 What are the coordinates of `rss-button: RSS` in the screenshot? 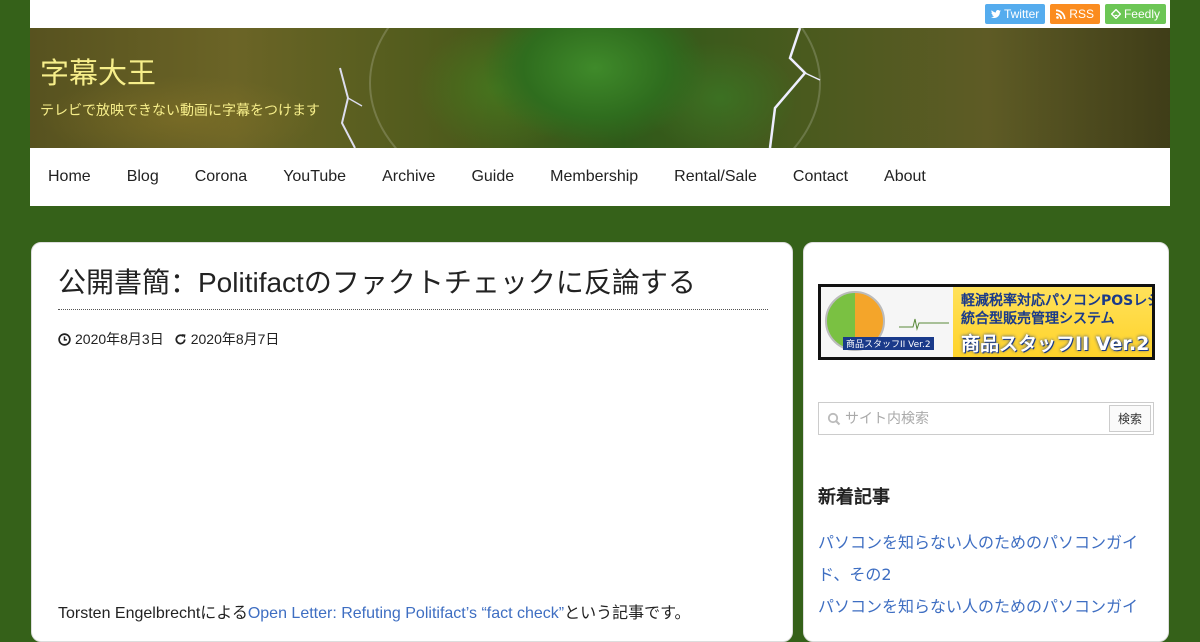 It's located at (1075, 14).